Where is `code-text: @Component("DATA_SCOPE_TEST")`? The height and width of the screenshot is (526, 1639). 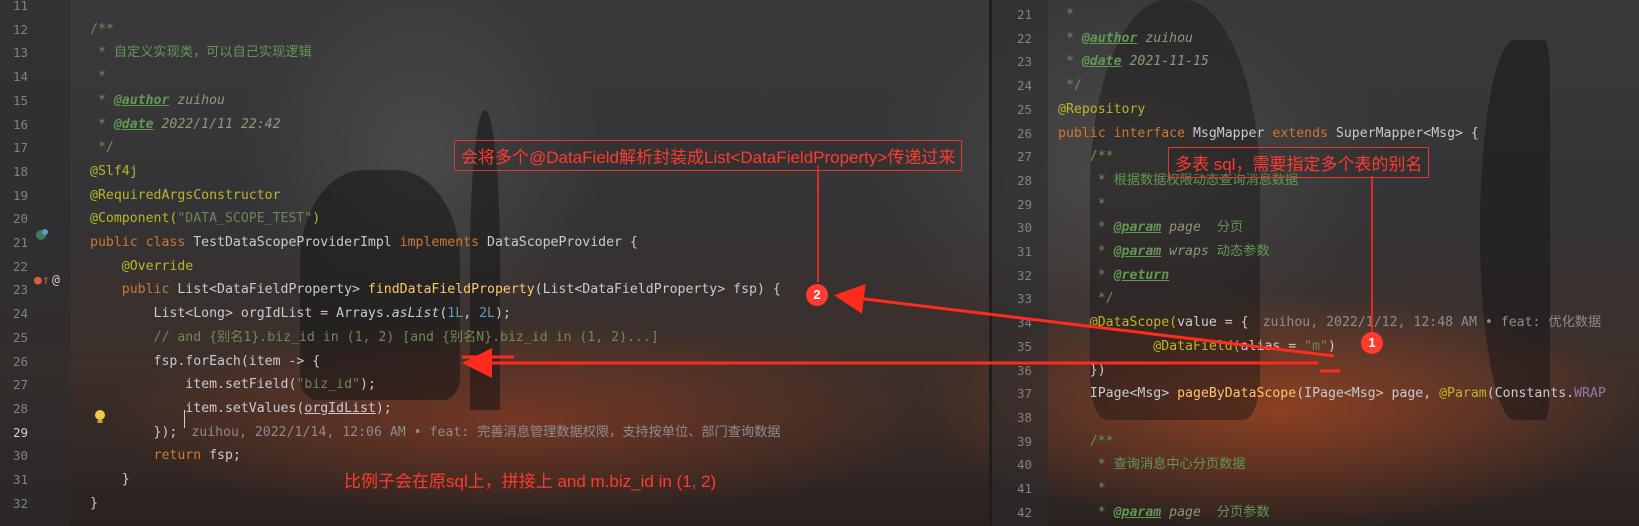 code-text: @Component("DATA_SCOPE_TEST") is located at coordinates (205, 219).